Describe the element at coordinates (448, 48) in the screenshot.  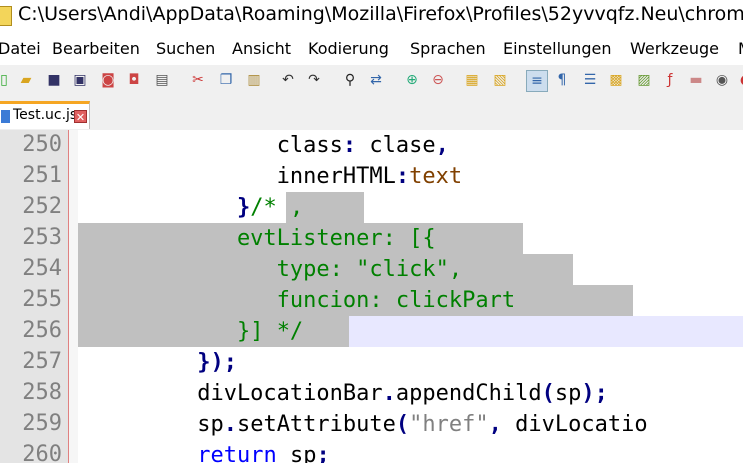
I see `menu-sprachen: Sprachen` at that location.